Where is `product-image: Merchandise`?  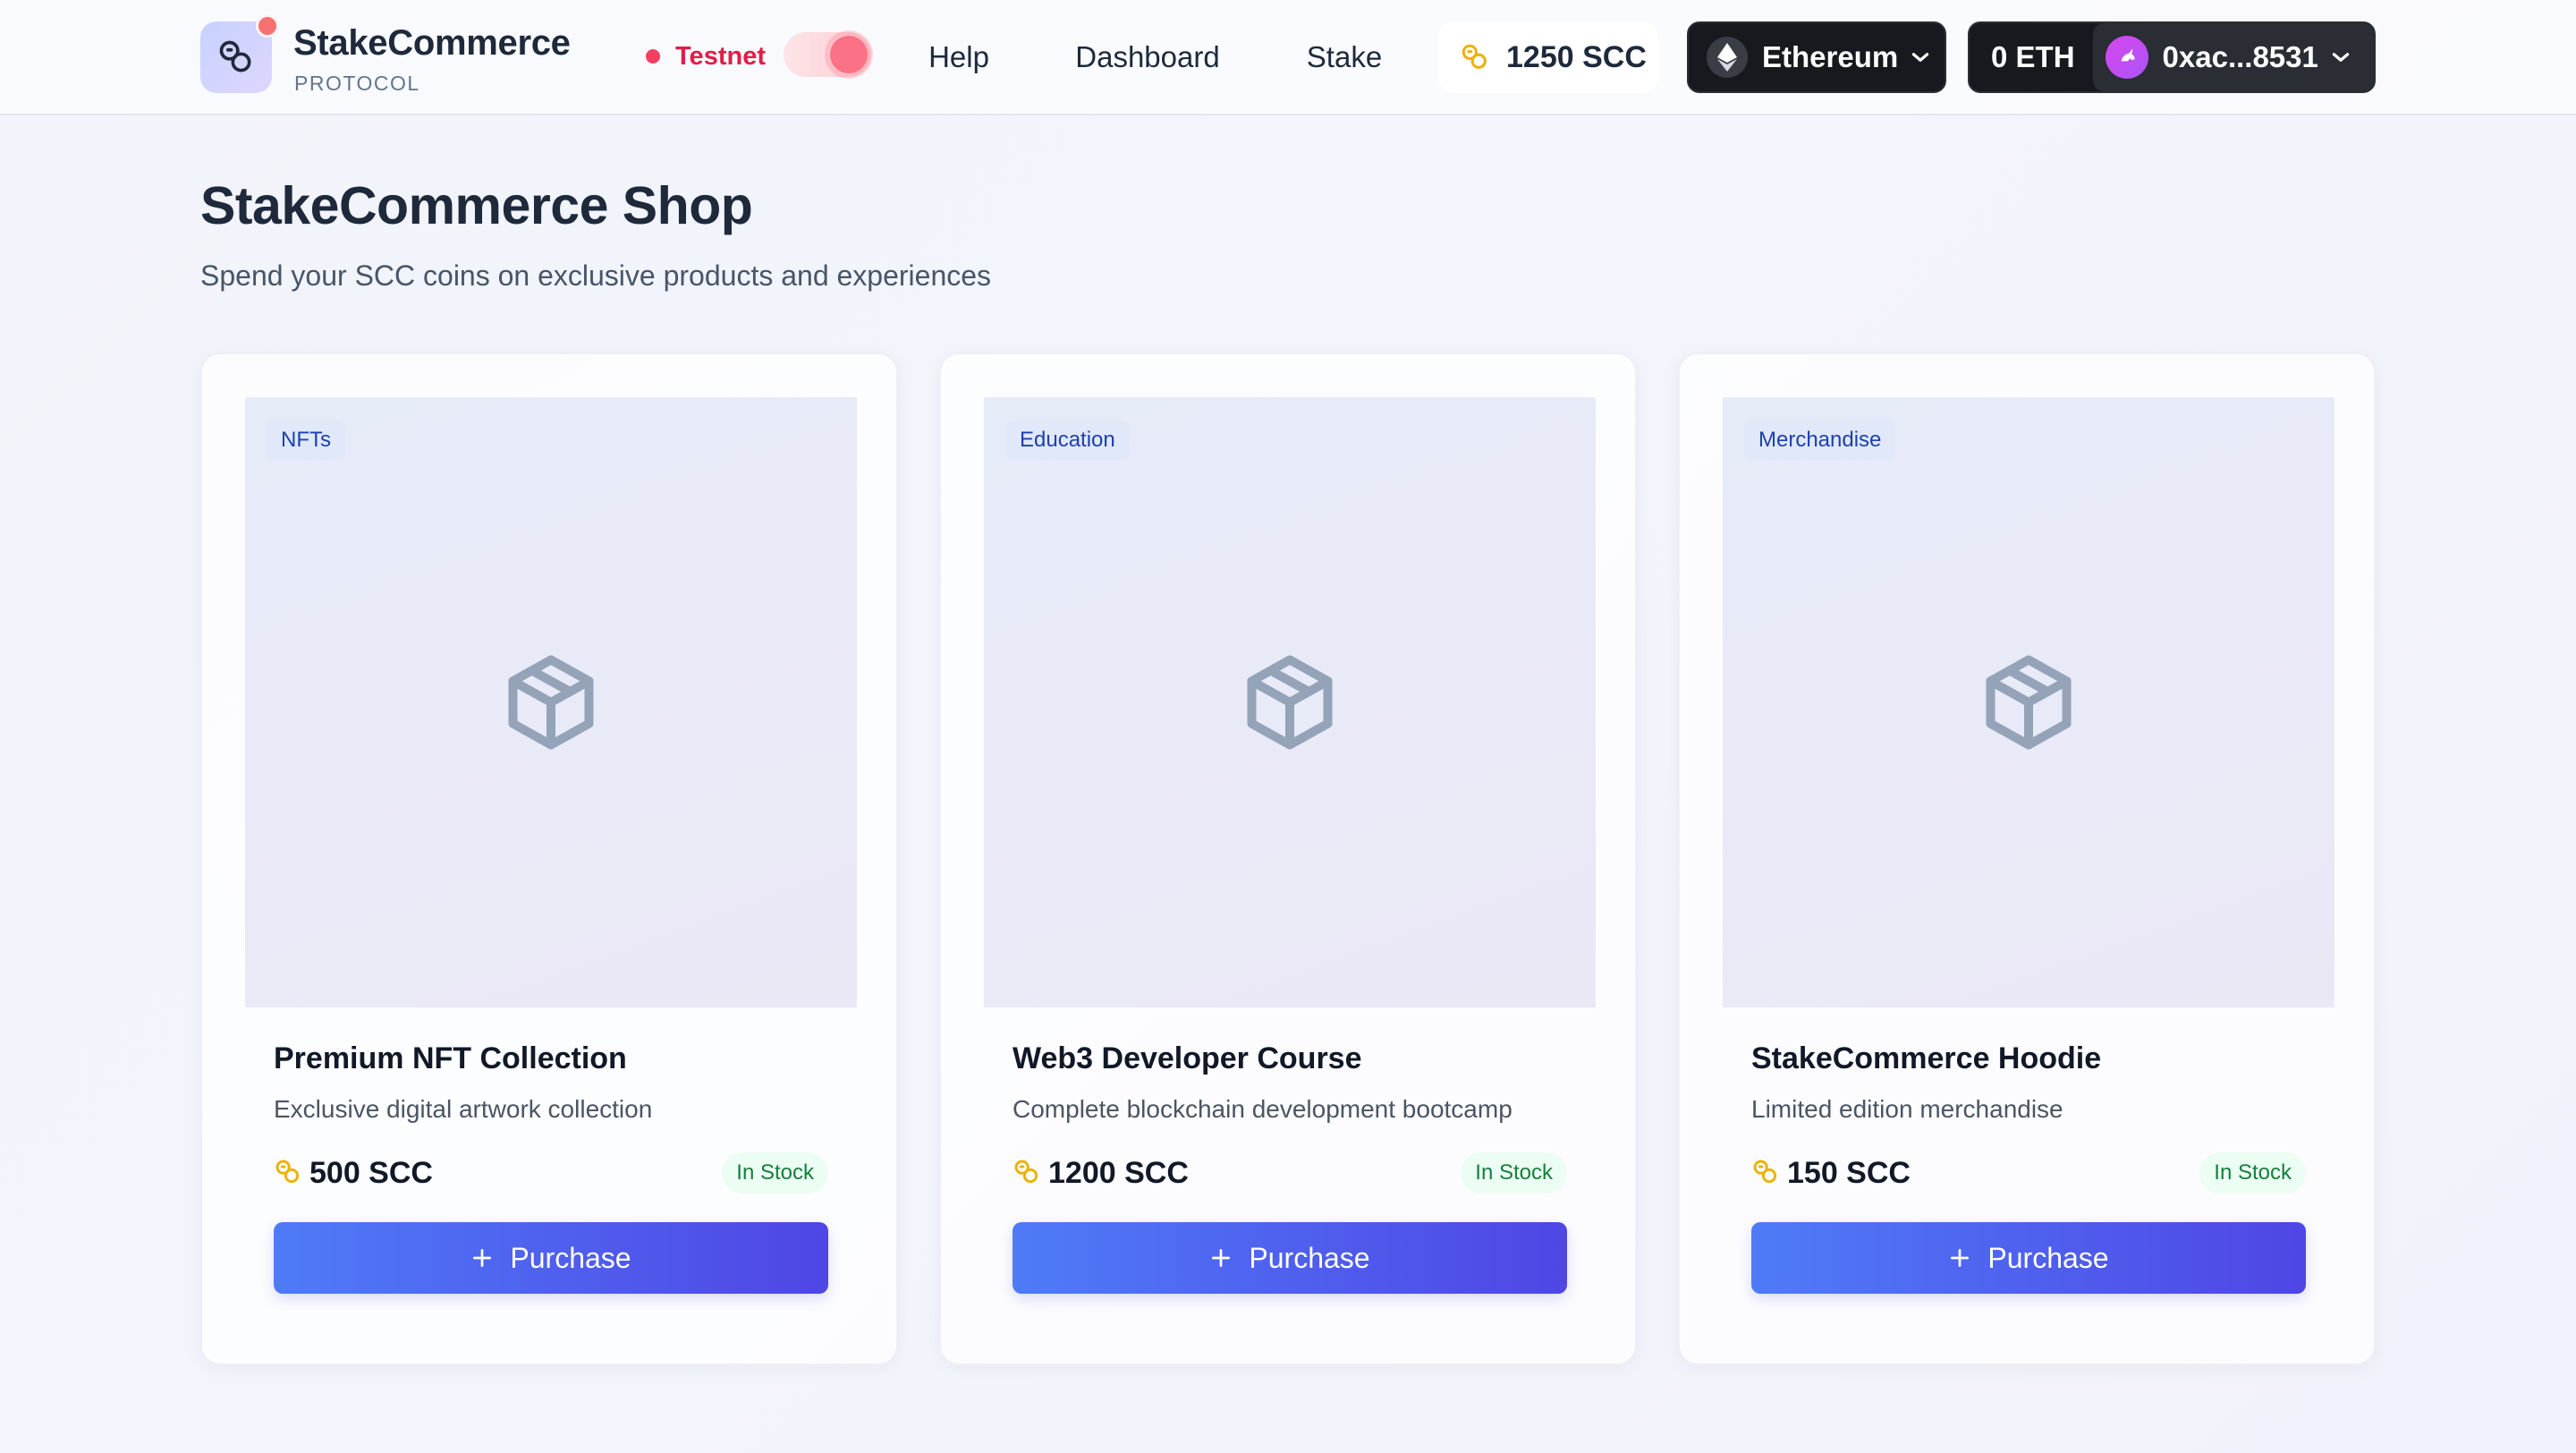 product-image: Merchandise is located at coordinates (2028, 702).